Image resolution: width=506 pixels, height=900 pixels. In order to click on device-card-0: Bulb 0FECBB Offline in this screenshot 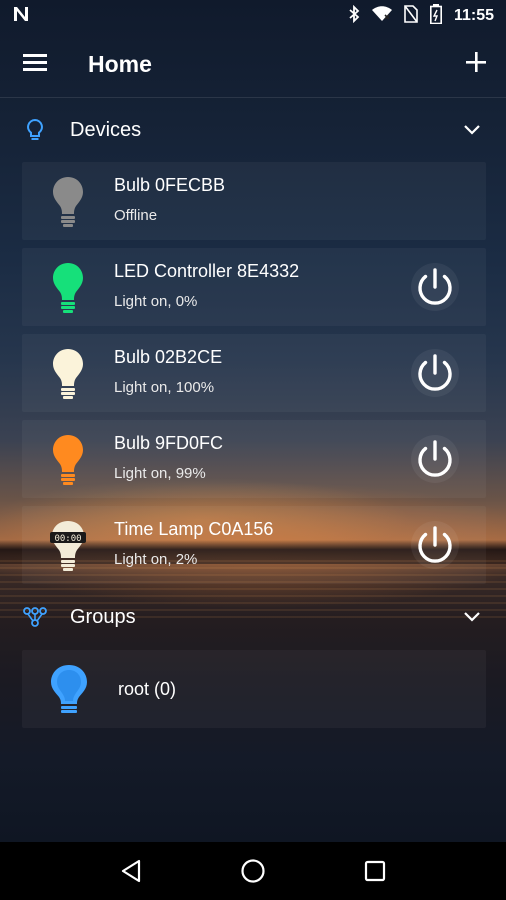, I will do `click(254, 201)`.